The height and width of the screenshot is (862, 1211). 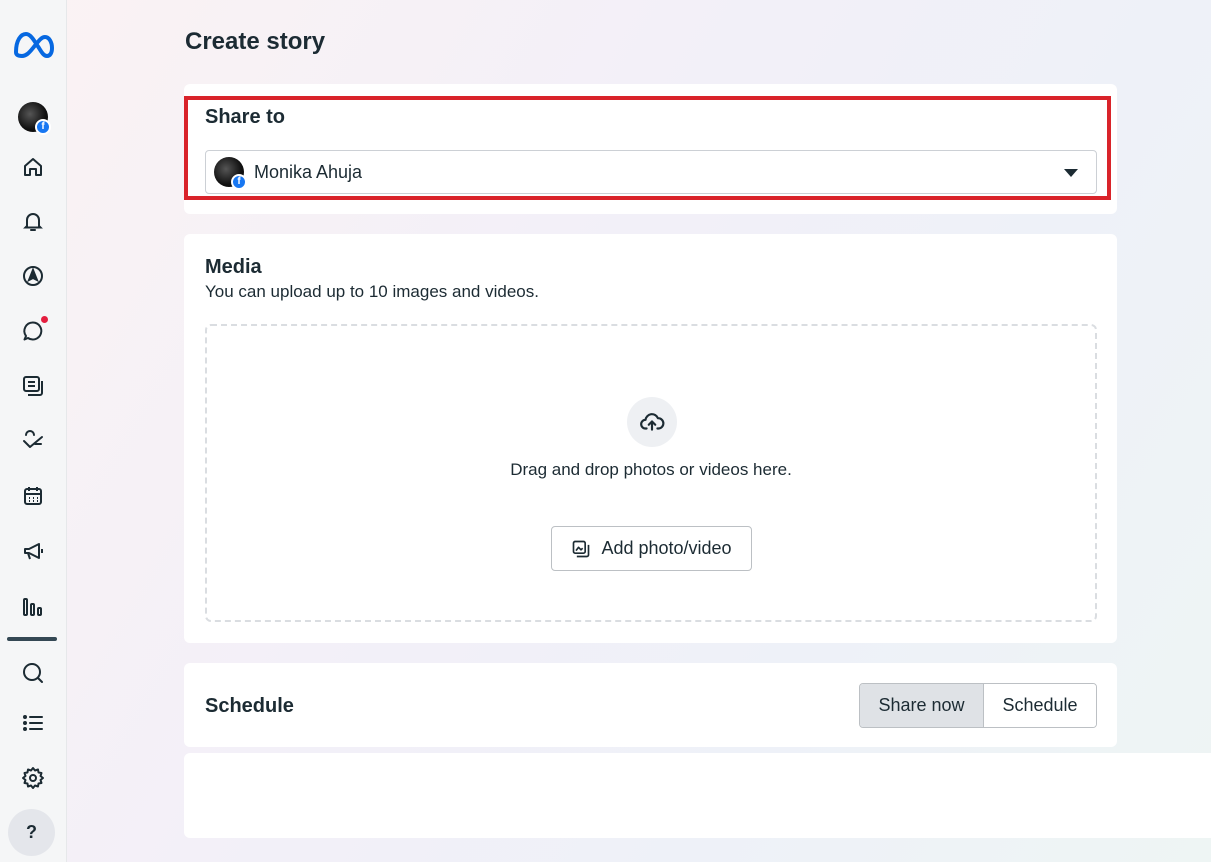 I want to click on help-button: ?, so click(x=31, y=832).